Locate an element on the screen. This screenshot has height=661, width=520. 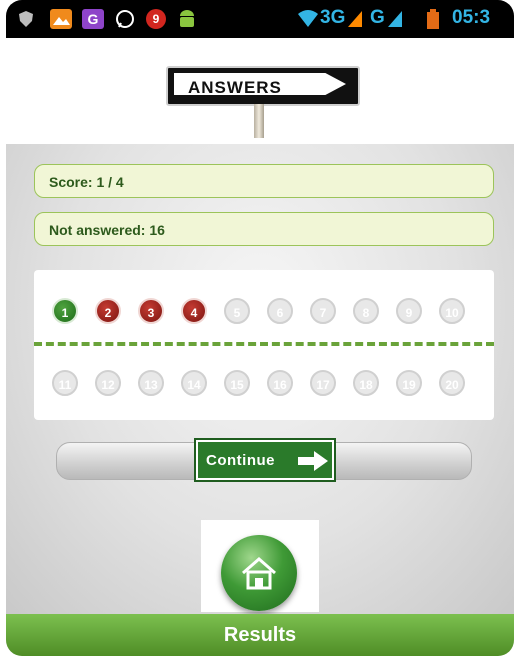
g-app-icon: G is located at coordinates (93, 19).